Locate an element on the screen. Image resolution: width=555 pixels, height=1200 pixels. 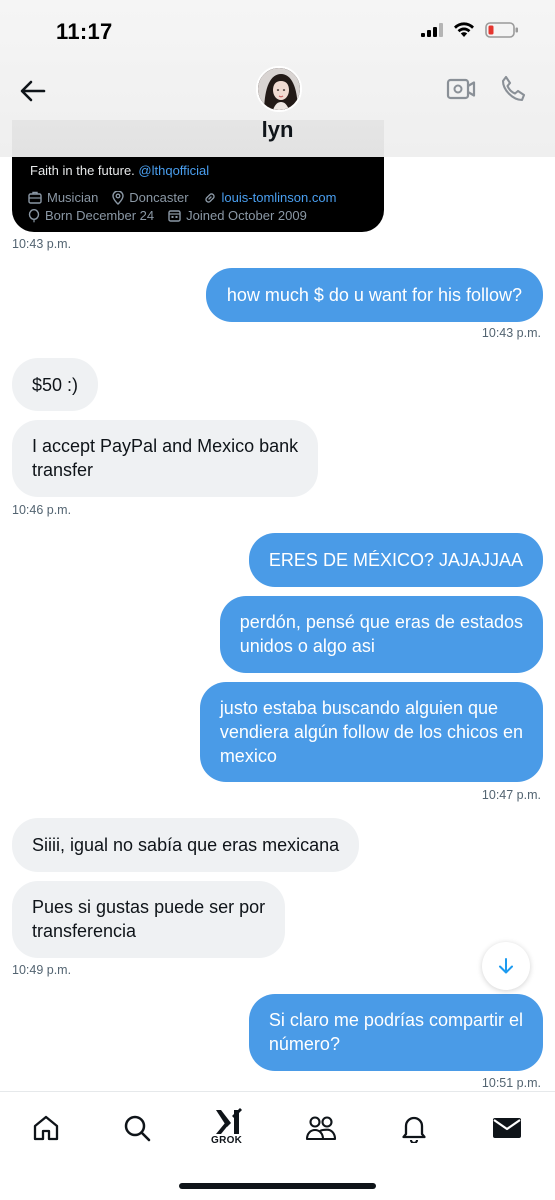
message-line: Pues si gustas puede ser por is located at coordinates (149, 907).